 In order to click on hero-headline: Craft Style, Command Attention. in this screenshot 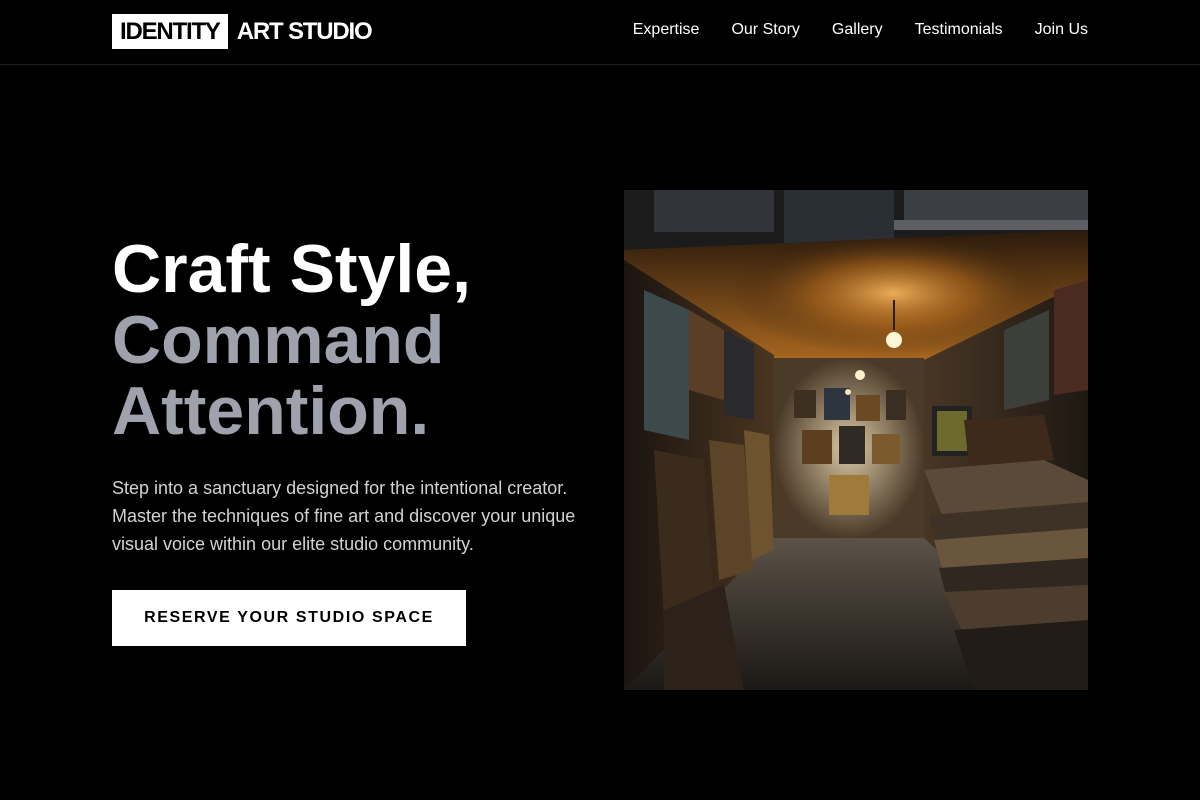, I will do `click(347, 340)`.